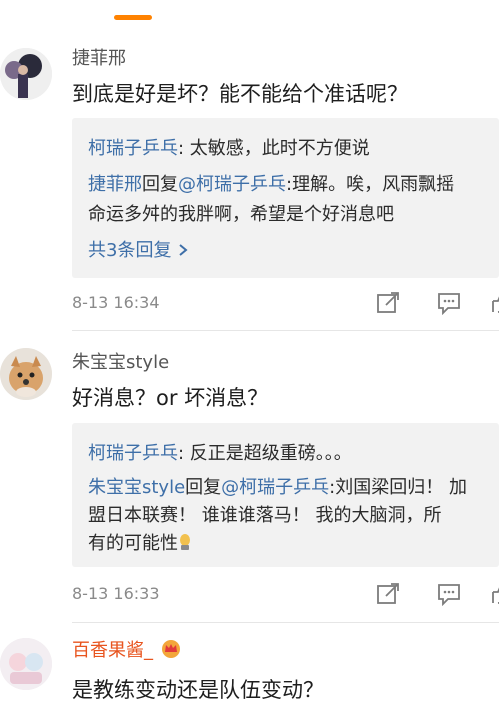 The width and height of the screenshot is (499, 717). Describe the element at coordinates (241, 214) in the screenshot. I see `reply-line-cont: 命运多舛的我胖啊，希望是个好消息吧` at that location.